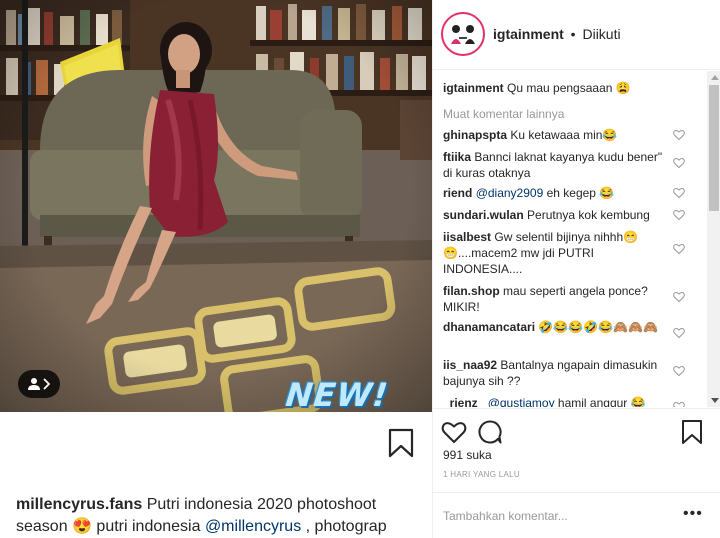 The width and height of the screenshot is (720, 538). I want to click on list-item: dhanamancatari 🤣😂😂🤣😂🙈🙈🙈, so click(557, 327).